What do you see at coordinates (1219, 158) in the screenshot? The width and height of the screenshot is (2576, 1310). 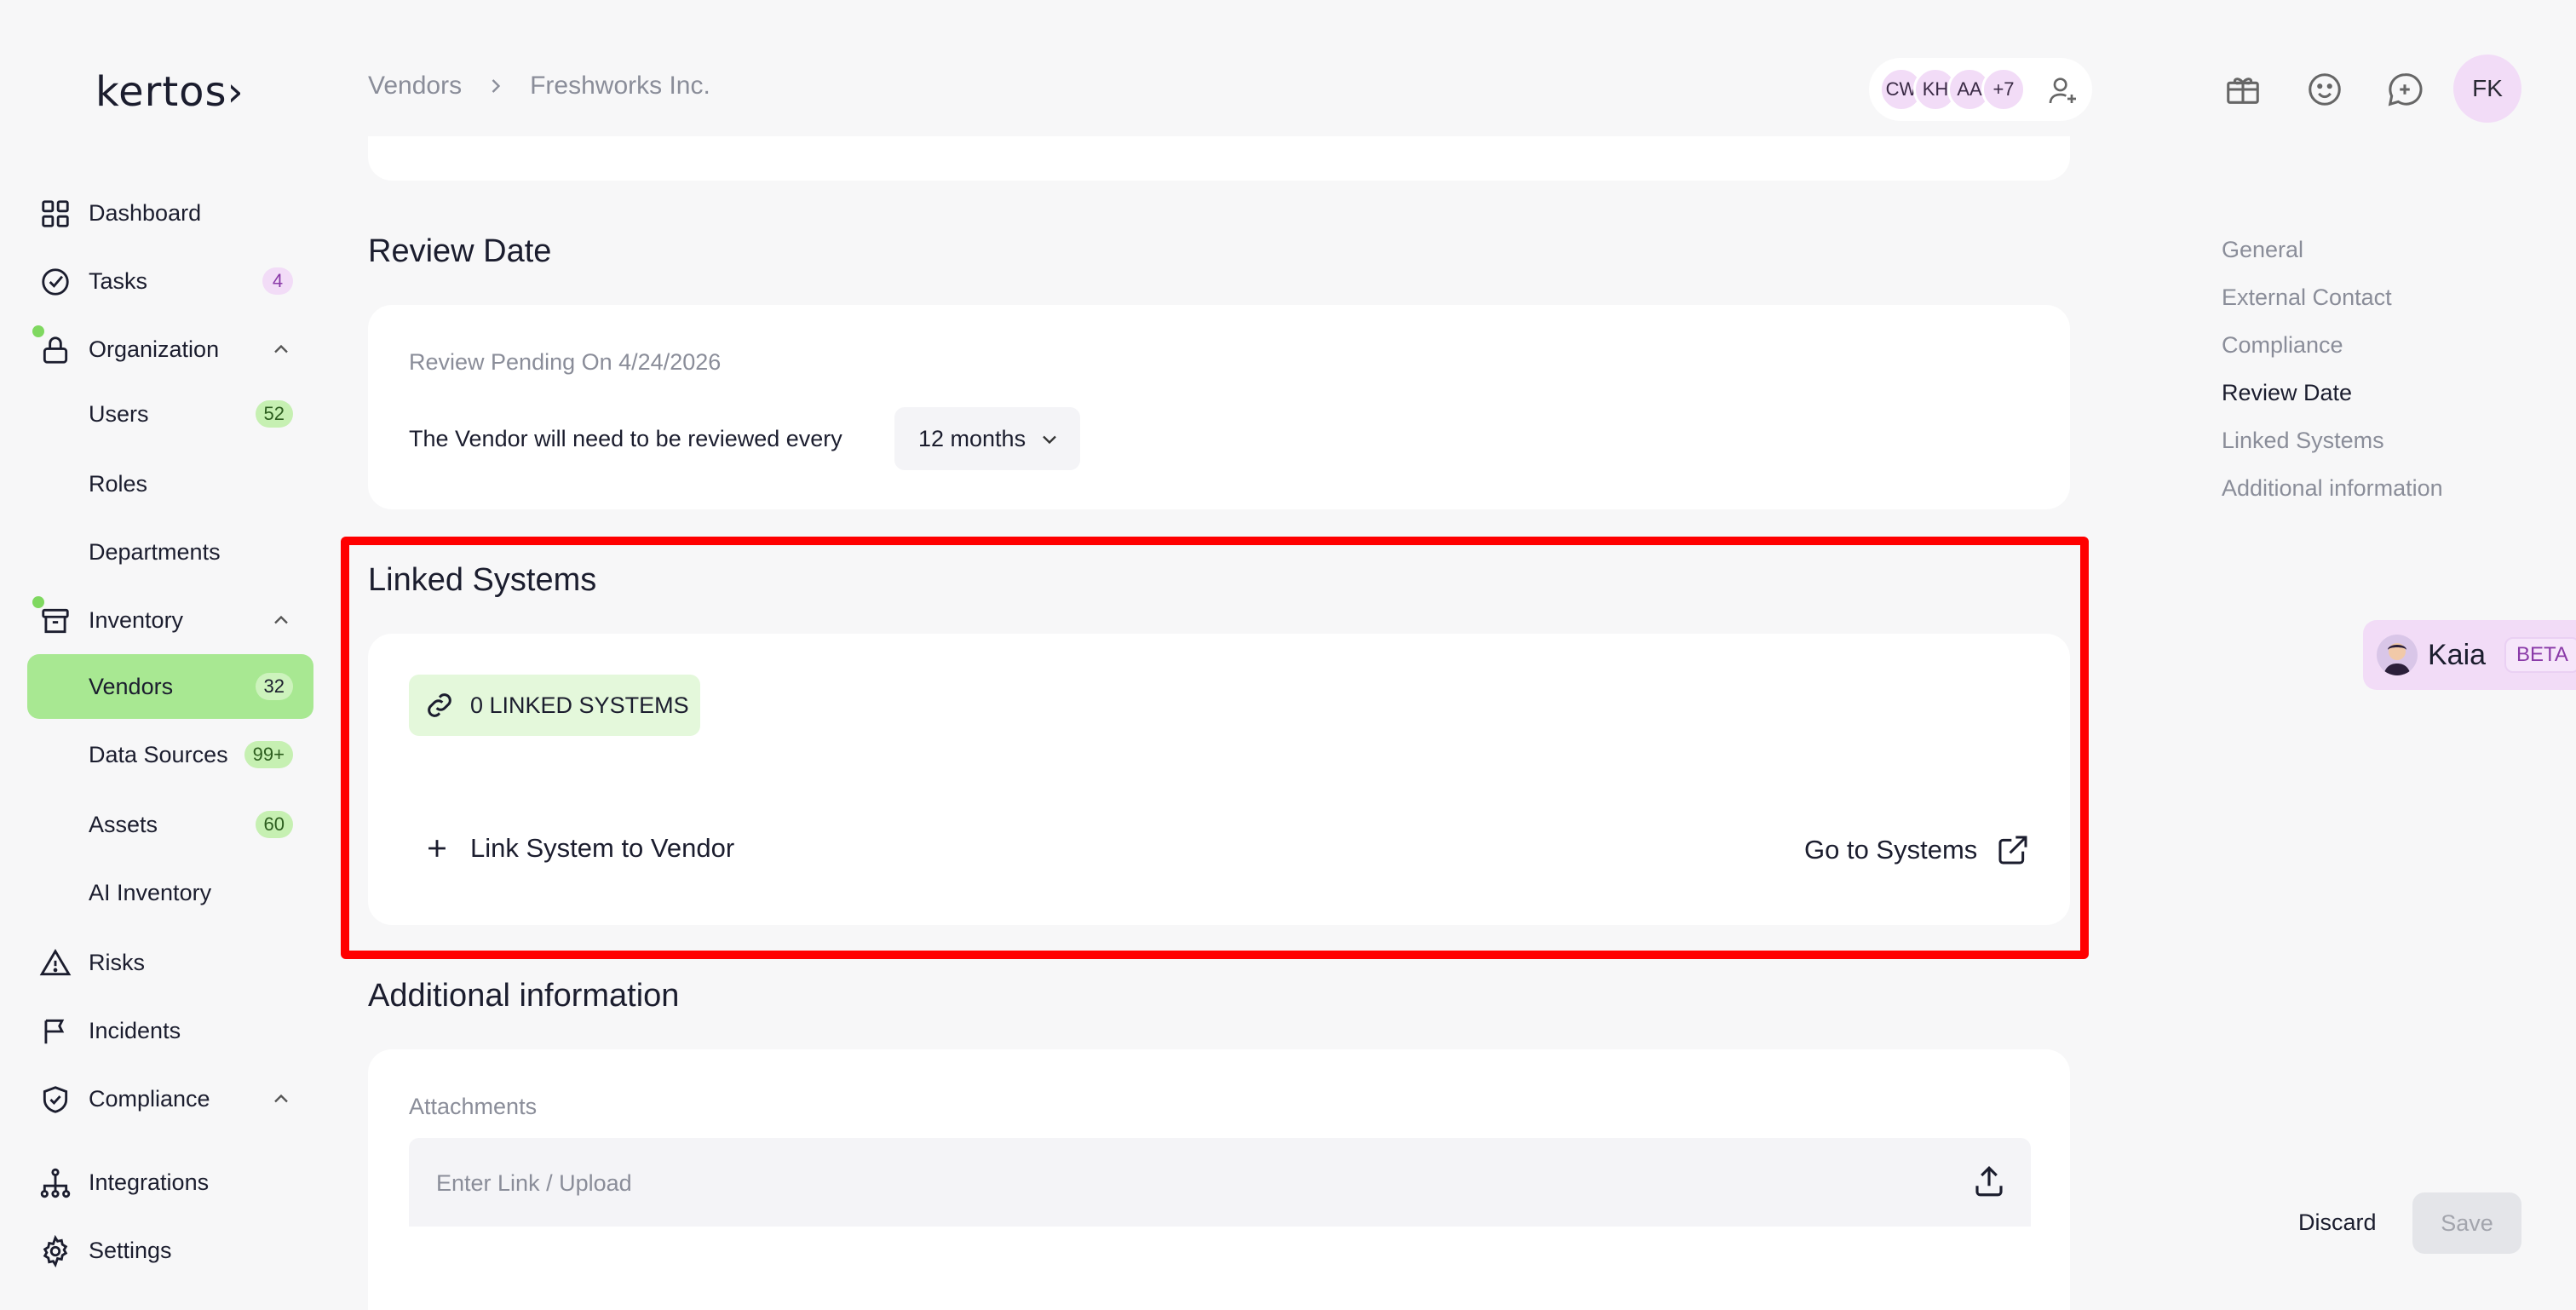 I see `previous-section-card` at bounding box center [1219, 158].